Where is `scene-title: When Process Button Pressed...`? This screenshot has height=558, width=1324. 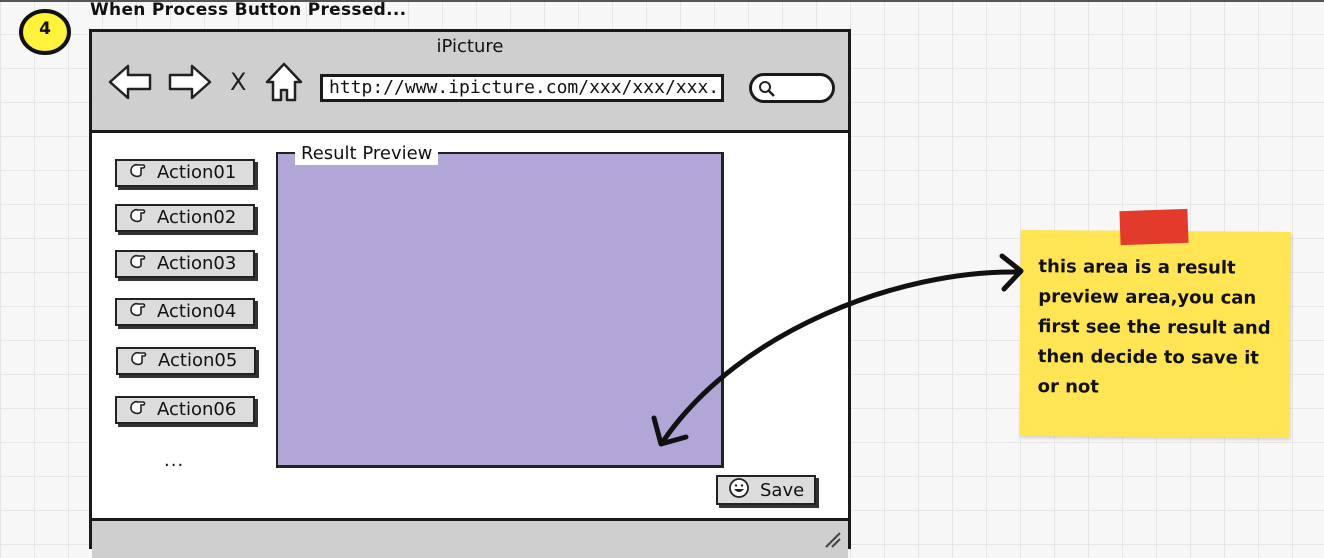 scene-title: When Process Button Pressed... is located at coordinates (248, 10).